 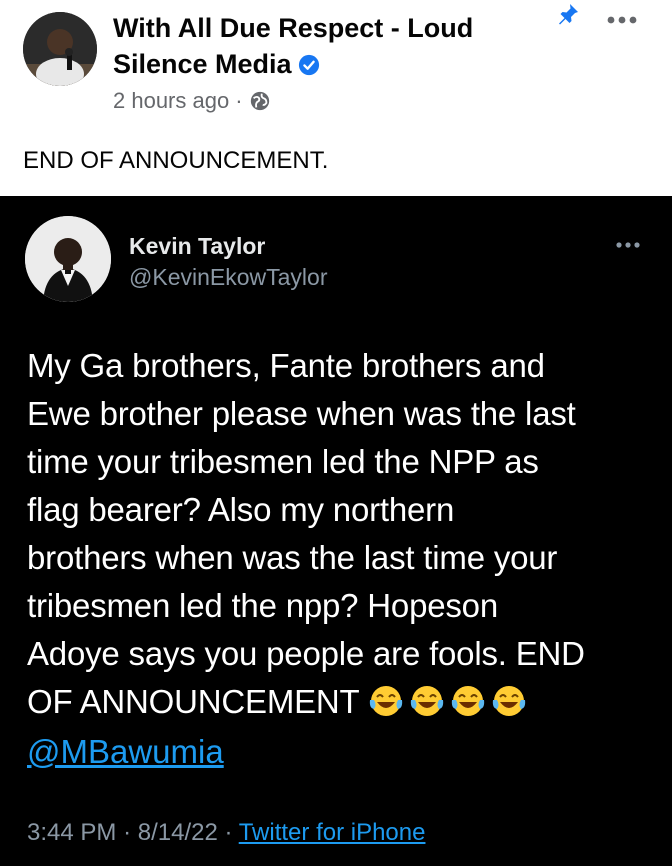 What do you see at coordinates (628, 245) in the screenshot?
I see `tweet-more-icon` at bounding box center [628, 245].